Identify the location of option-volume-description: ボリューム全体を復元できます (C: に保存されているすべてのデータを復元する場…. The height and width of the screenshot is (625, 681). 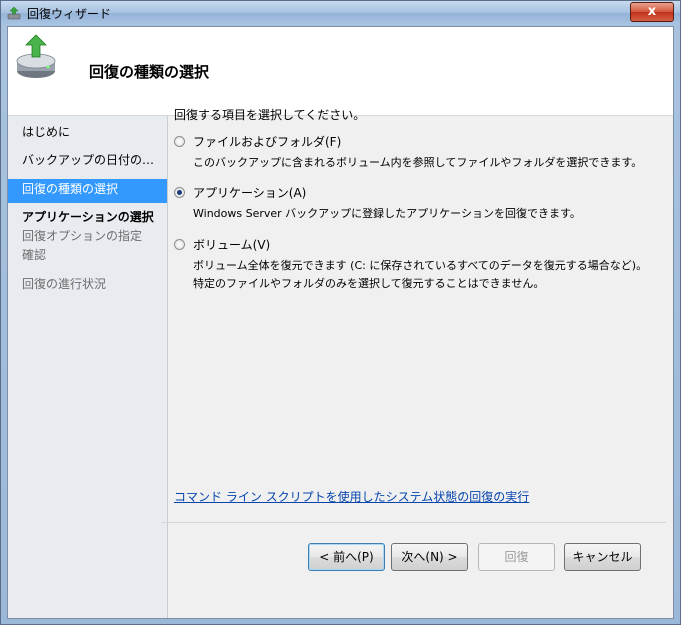
(420, 265).